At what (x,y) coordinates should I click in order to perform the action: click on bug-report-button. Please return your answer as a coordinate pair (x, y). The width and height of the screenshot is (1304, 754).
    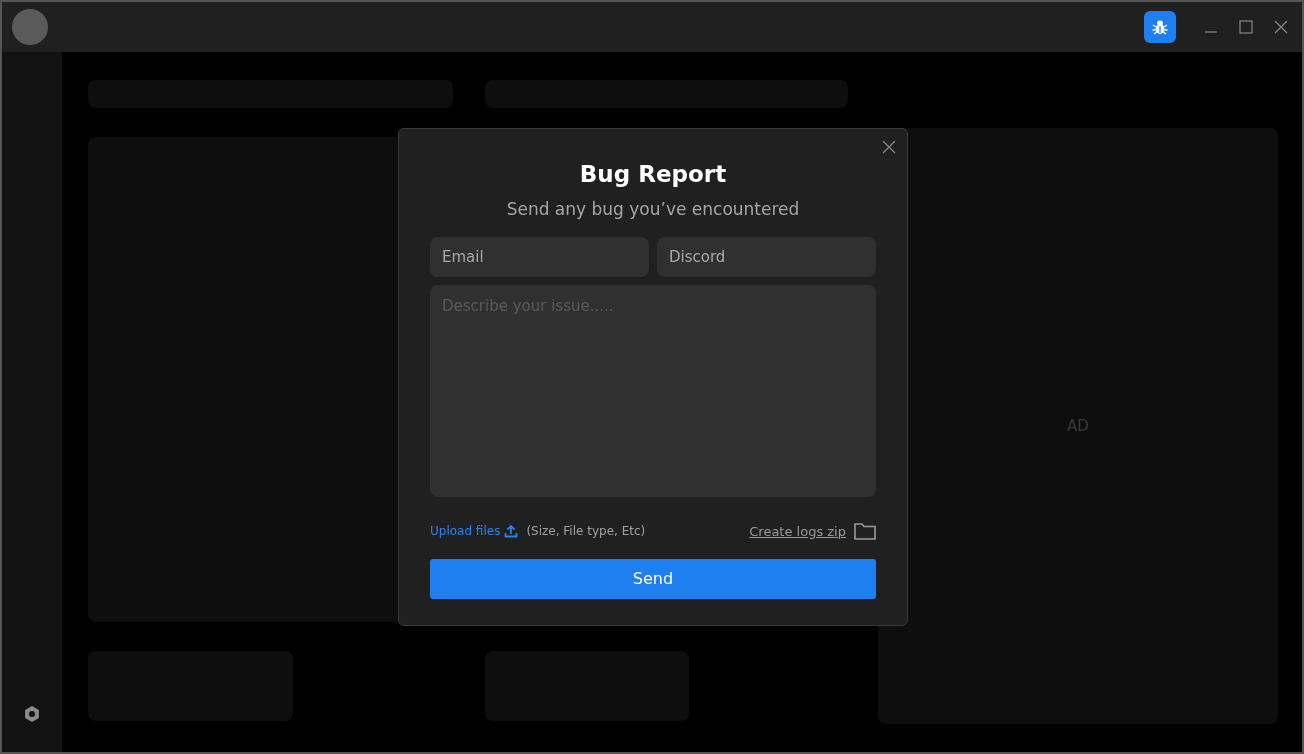
    Looking at the image, I should click on (1160, 27).